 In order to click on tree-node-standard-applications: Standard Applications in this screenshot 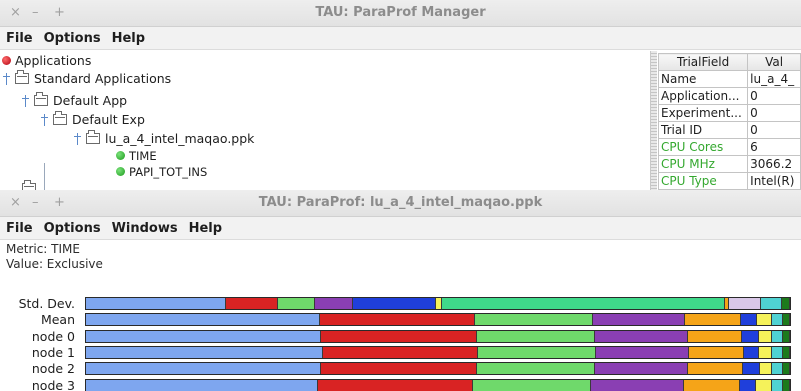, I will do `click(86, 78)`.